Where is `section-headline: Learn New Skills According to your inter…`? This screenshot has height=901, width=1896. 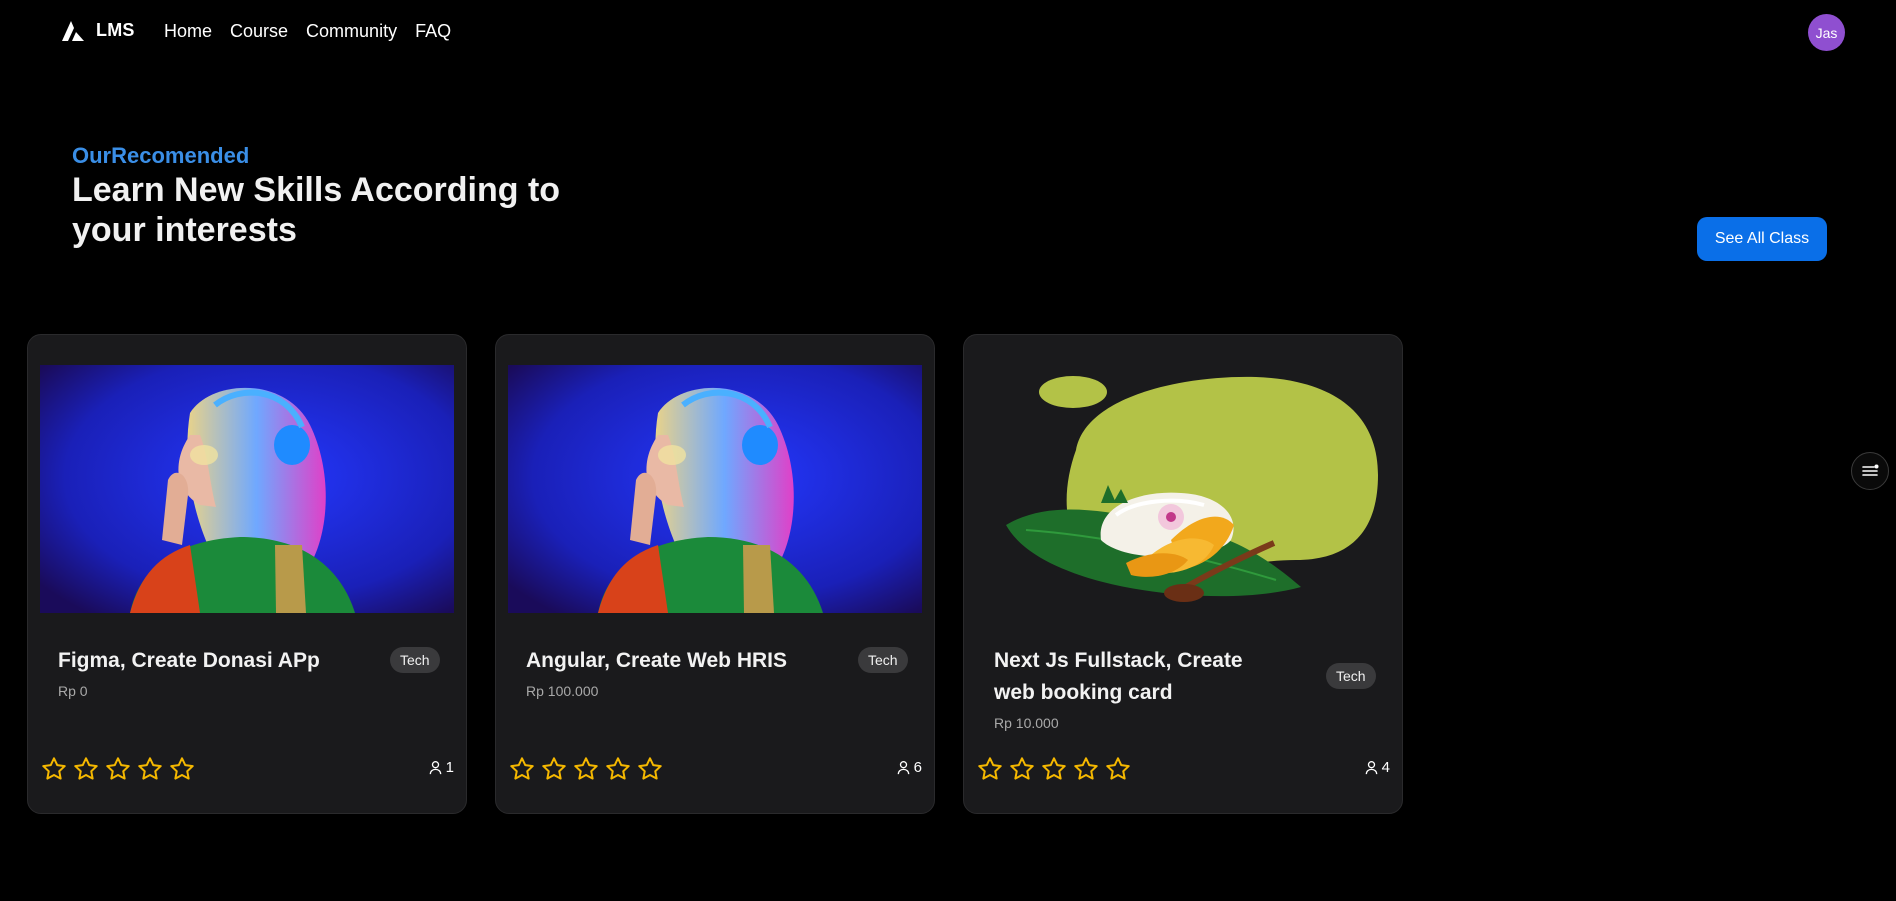 section-headline: Learn New Skills According to your inter… is located at coordinates (316, 210).